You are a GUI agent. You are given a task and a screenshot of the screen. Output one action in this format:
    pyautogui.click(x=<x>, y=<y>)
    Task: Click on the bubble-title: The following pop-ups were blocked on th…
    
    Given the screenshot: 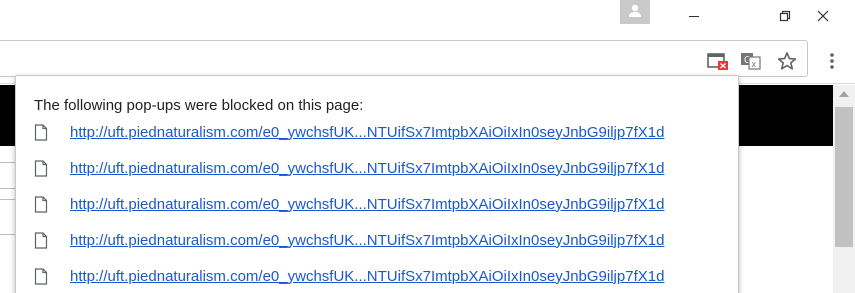 What is the action you would take?
    pyautogui.click(x=199, y=105)
    